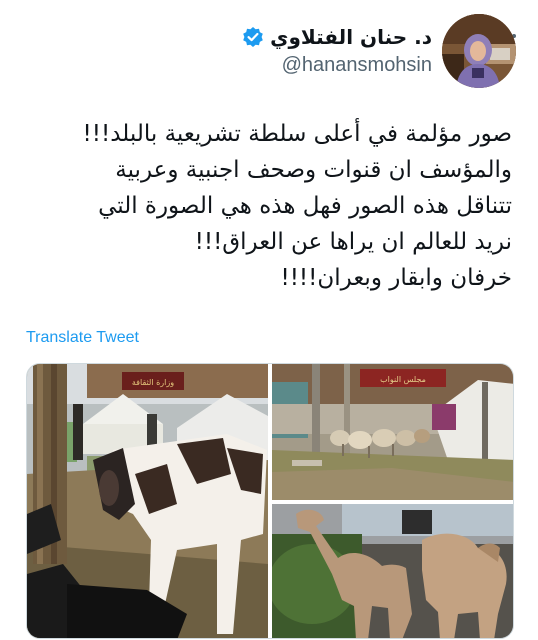 Image resolution: width=538 pixels, height=640 pixels. Describe the element at coordinates (403, 379) in the screenshot. I see `sheep-photo-sign: مجلس النواب` at that location.